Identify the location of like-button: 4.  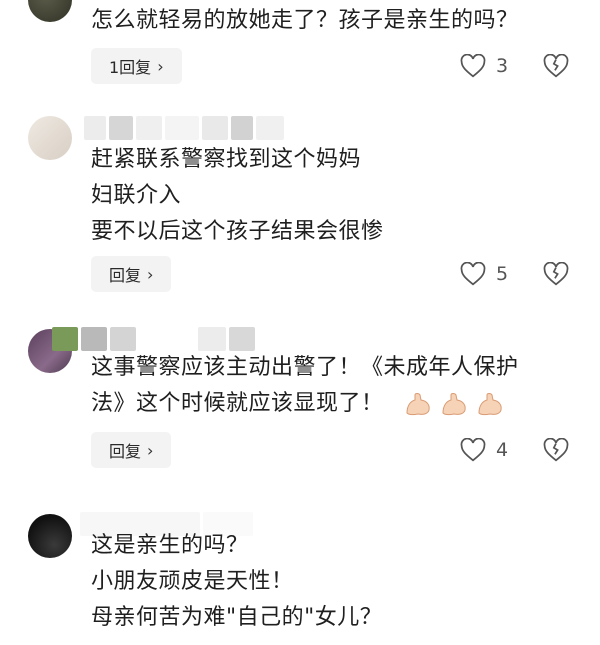
(484, 450).